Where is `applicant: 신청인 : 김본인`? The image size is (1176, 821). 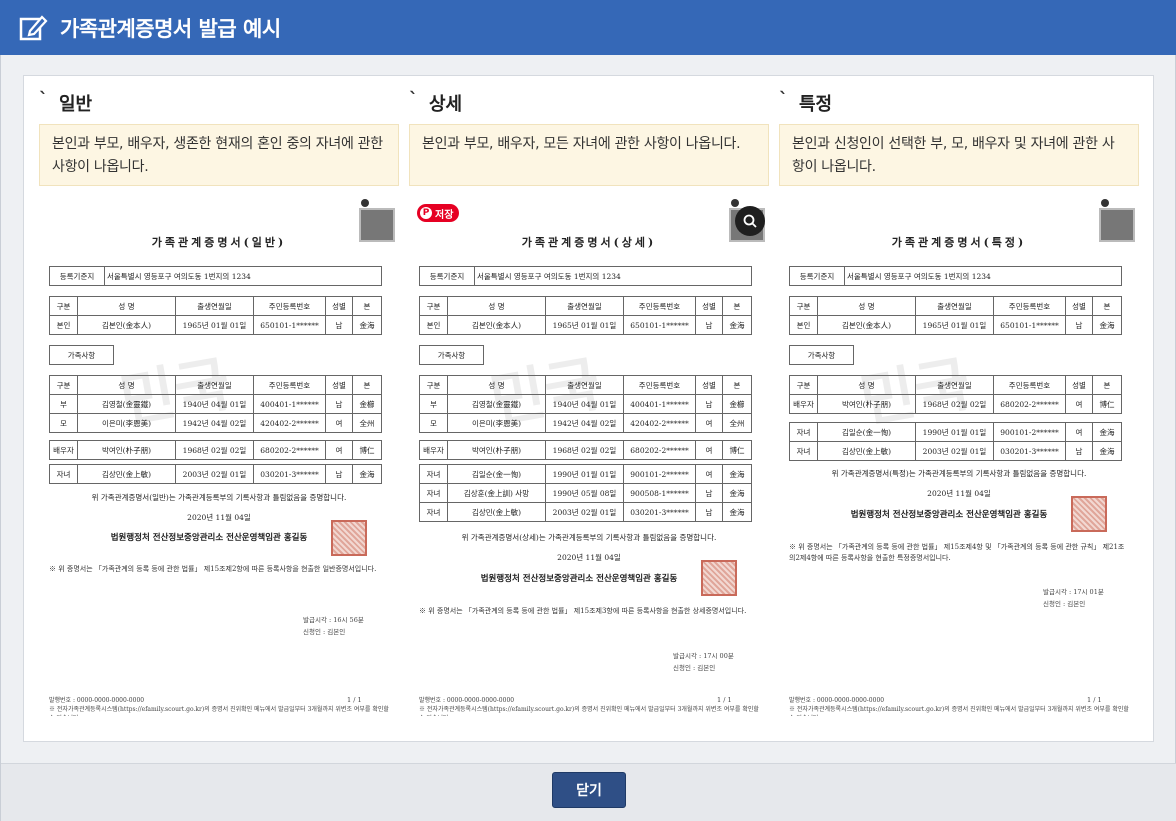
applicant: 신청인 : 김본인 is located at coordinates (324, 632).